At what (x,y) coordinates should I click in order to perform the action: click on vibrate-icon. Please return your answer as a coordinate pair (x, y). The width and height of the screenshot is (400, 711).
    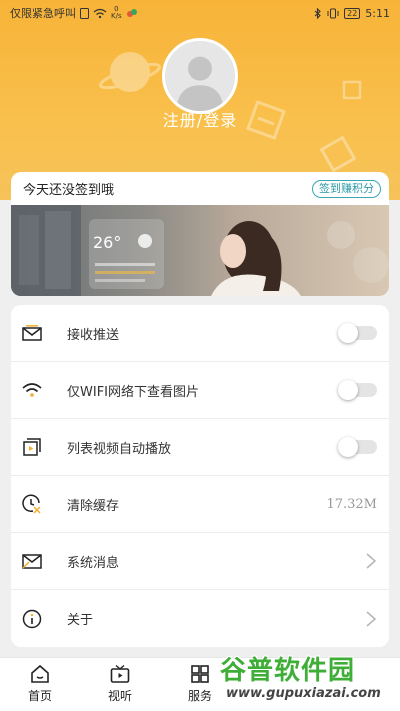
    Looking at the image, I should click on (333, 13).